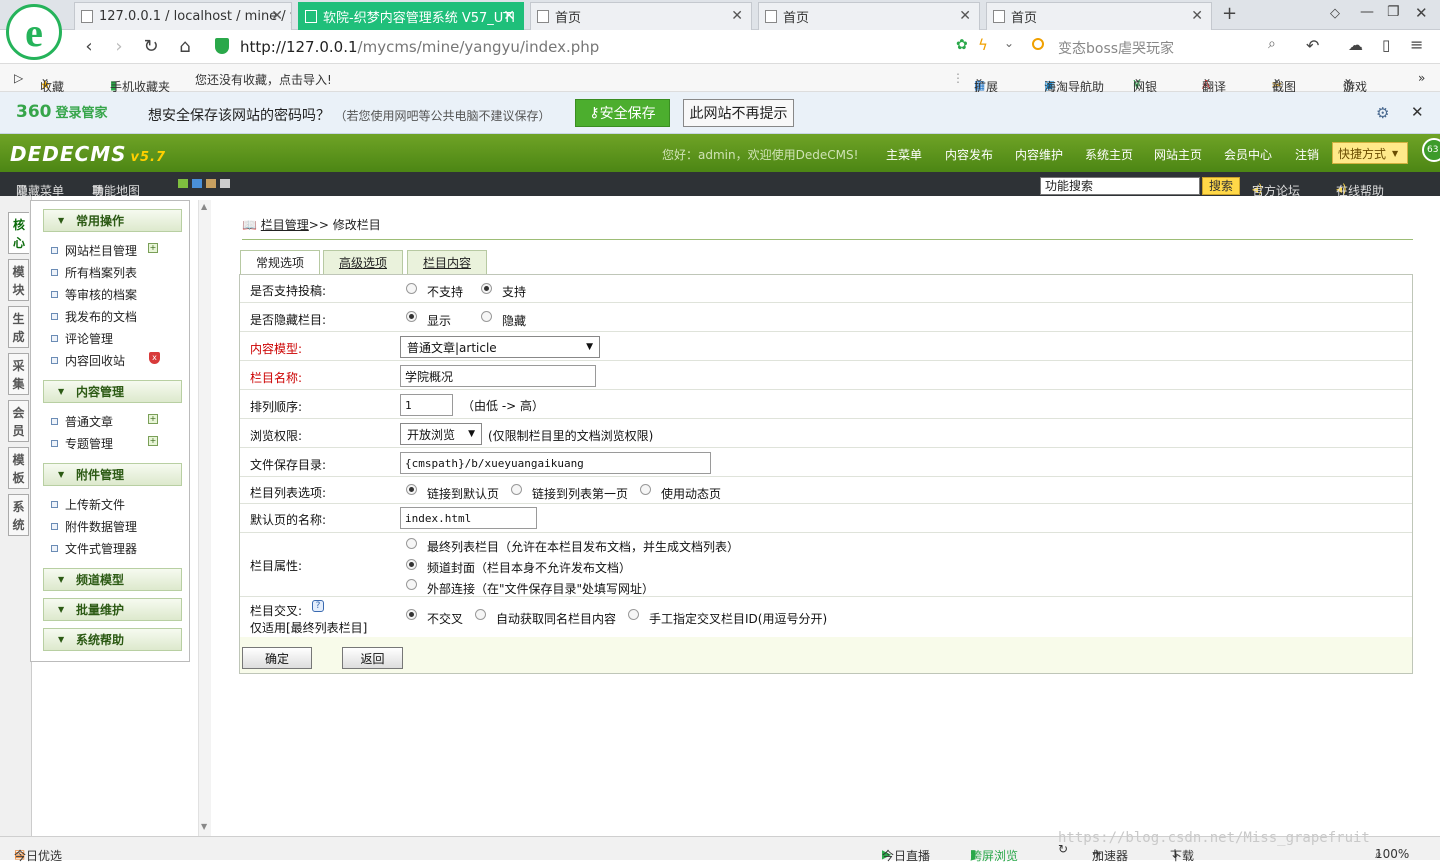 This screenshot has height=864, width=1440. I want to click on menu-section-content: 内容管理, so click(112, 391).